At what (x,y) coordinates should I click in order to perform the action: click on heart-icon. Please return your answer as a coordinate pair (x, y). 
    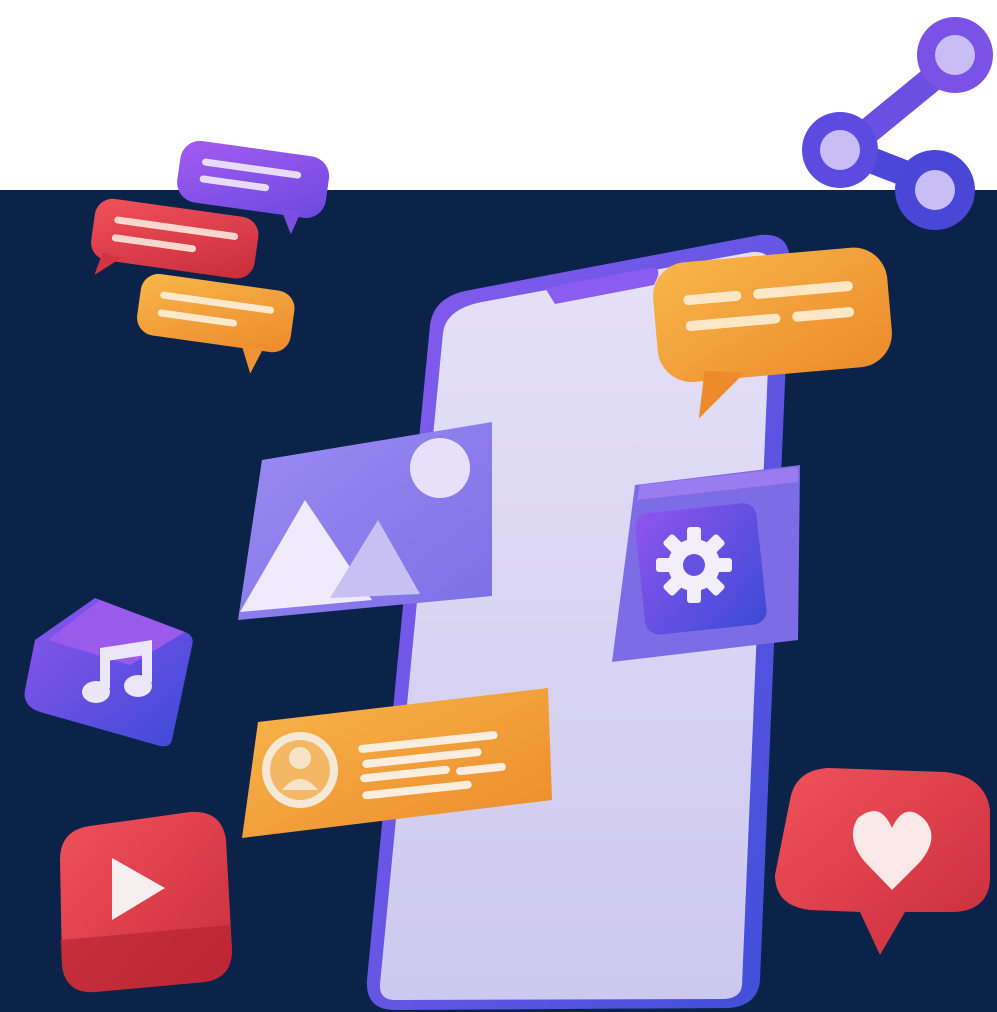
    Looking at the image, I should click on (882, 861).